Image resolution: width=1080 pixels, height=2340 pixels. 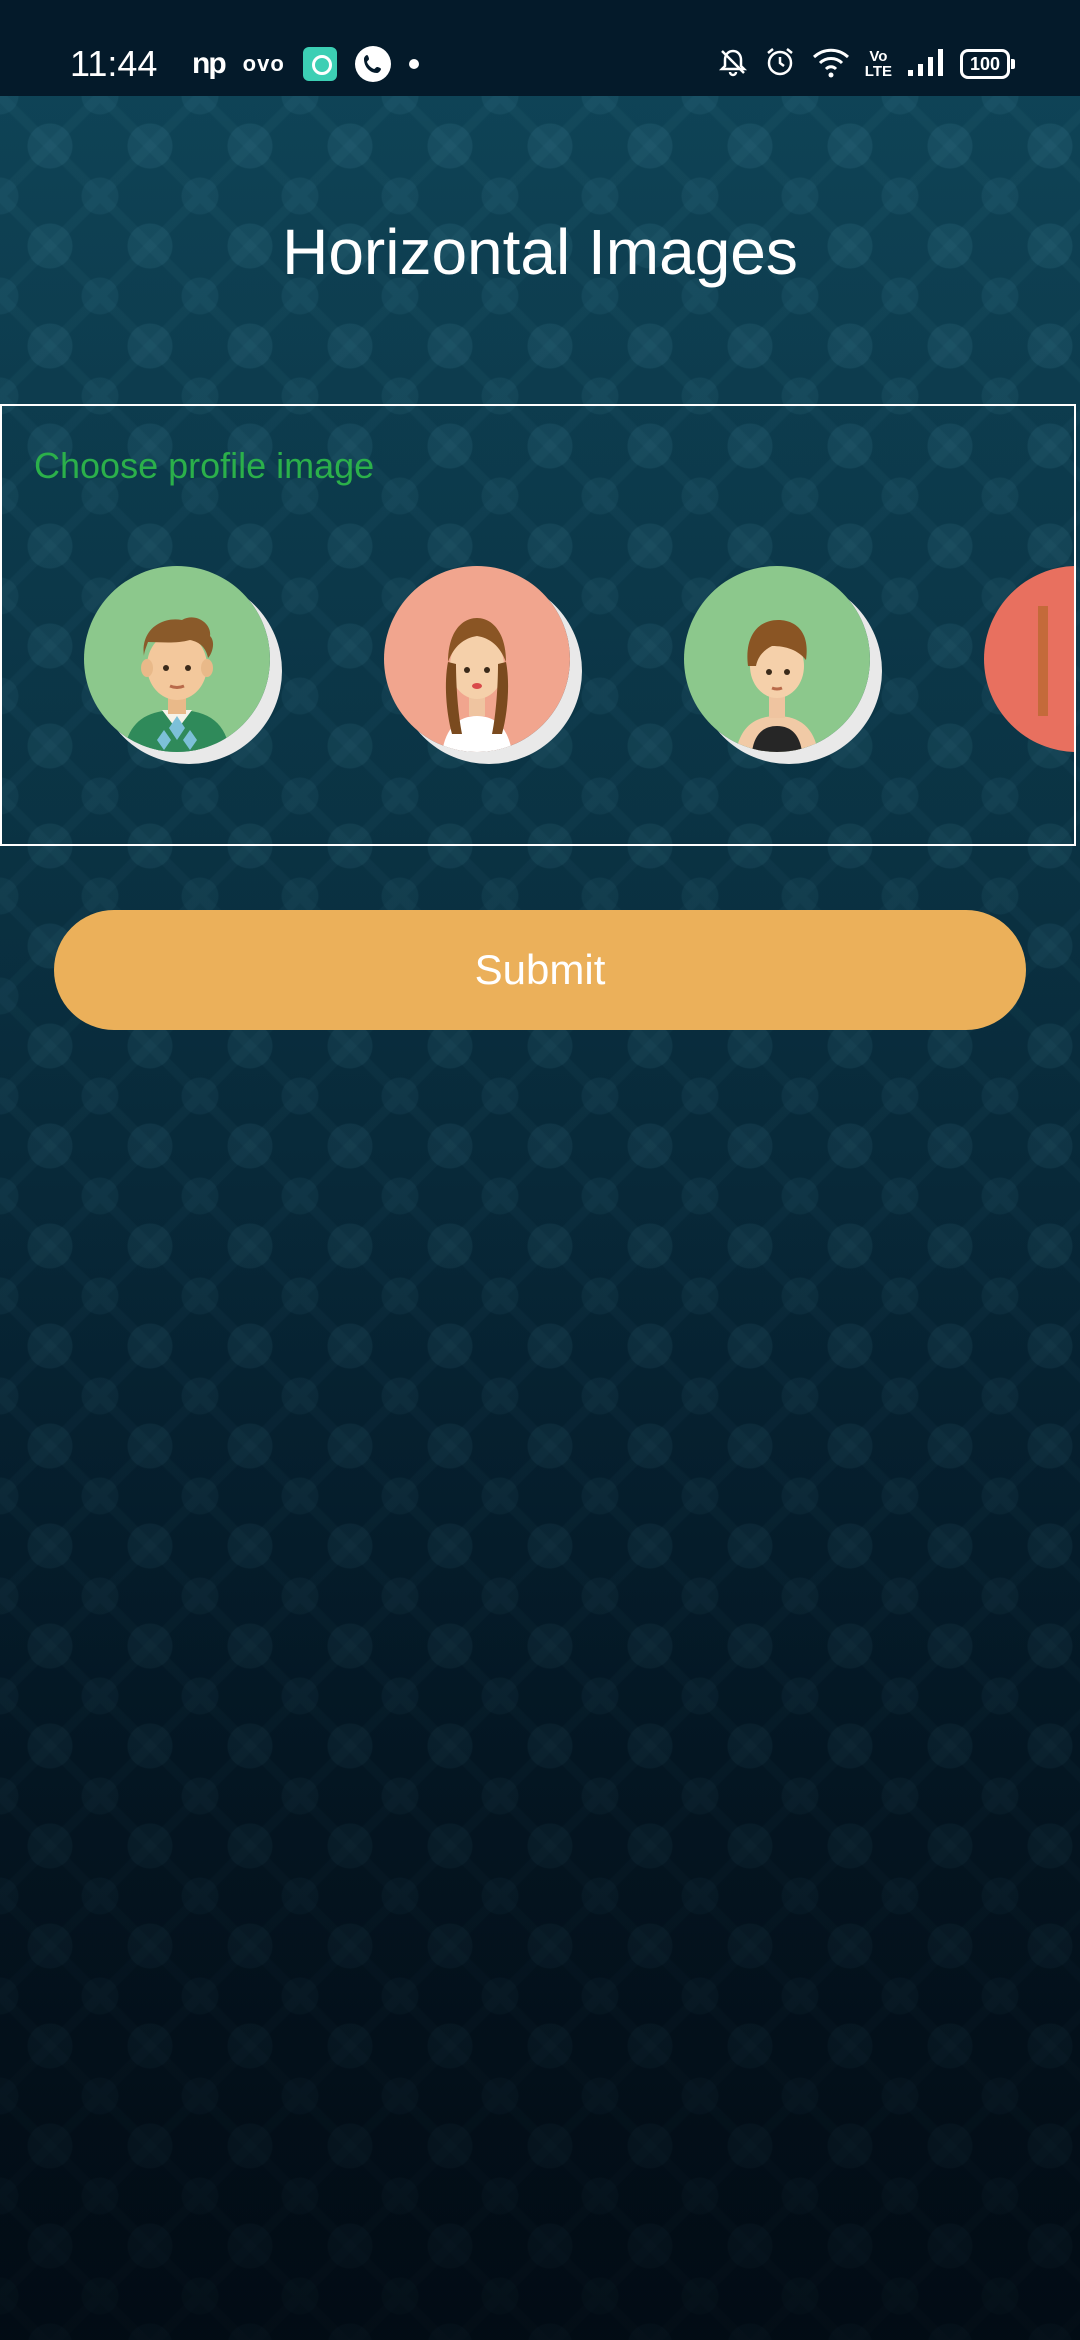 I want to click on ovo-icon: ovo, so click(x=263, y=63).